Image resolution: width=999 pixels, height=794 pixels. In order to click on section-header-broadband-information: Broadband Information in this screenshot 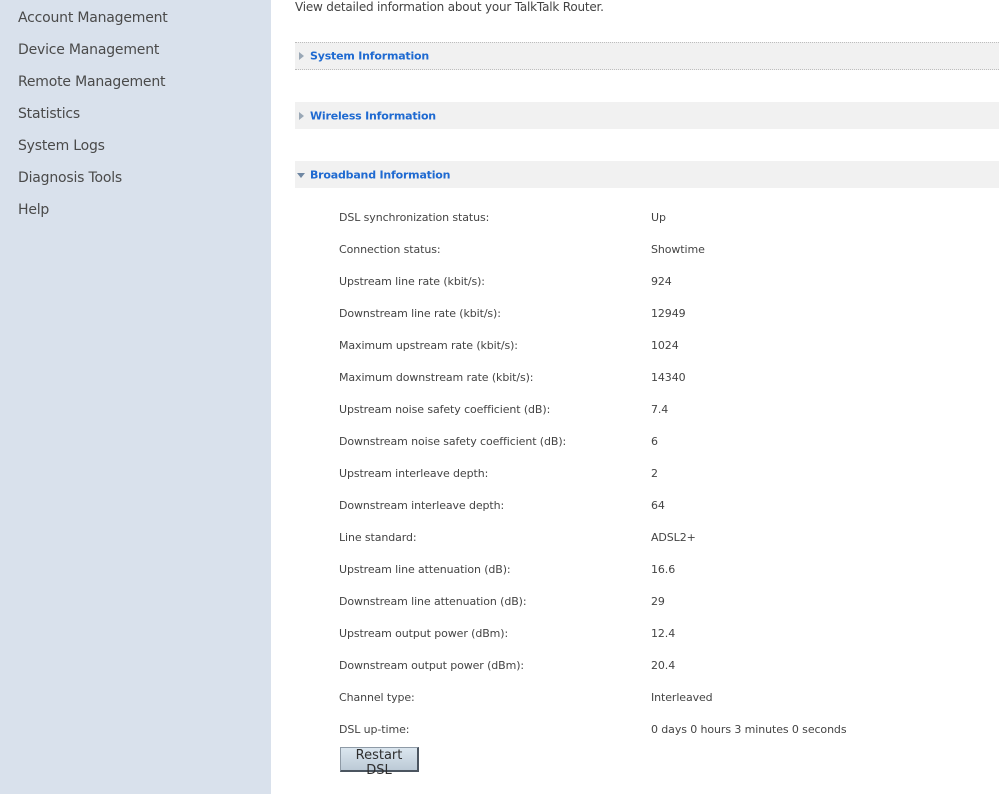, I will do `click(647, 174)`.